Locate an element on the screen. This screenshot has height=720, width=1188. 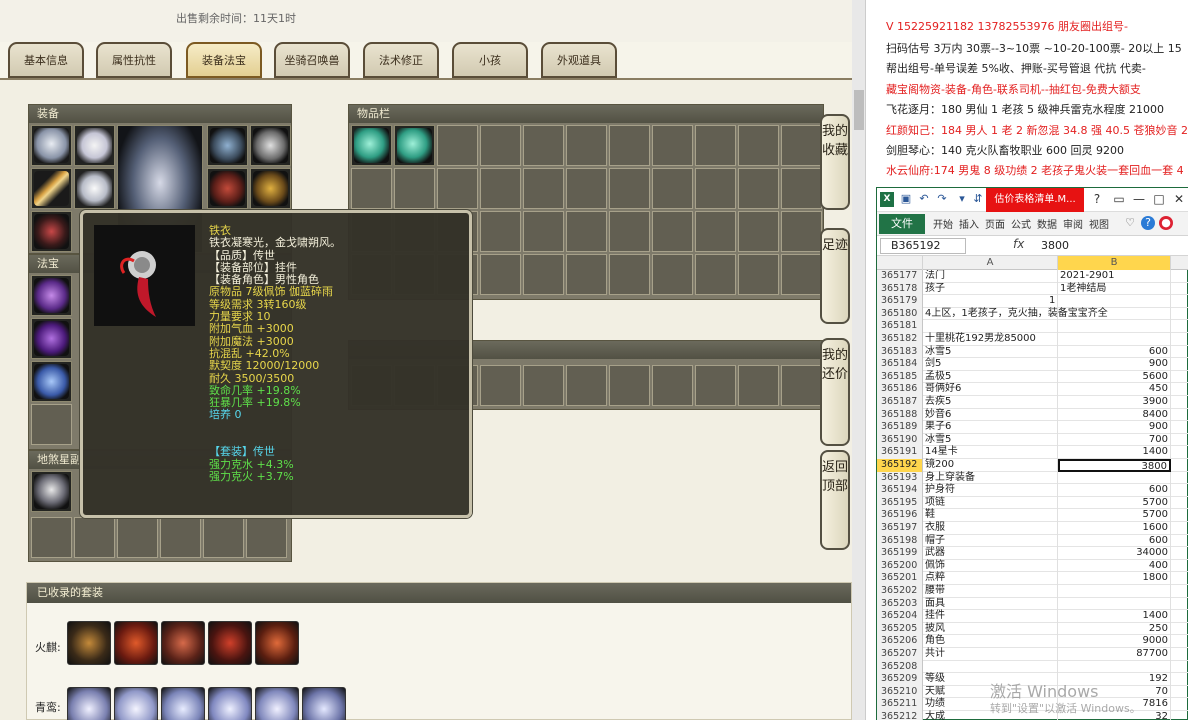
cell-b: 400 is located at coordinates (1114, 566).